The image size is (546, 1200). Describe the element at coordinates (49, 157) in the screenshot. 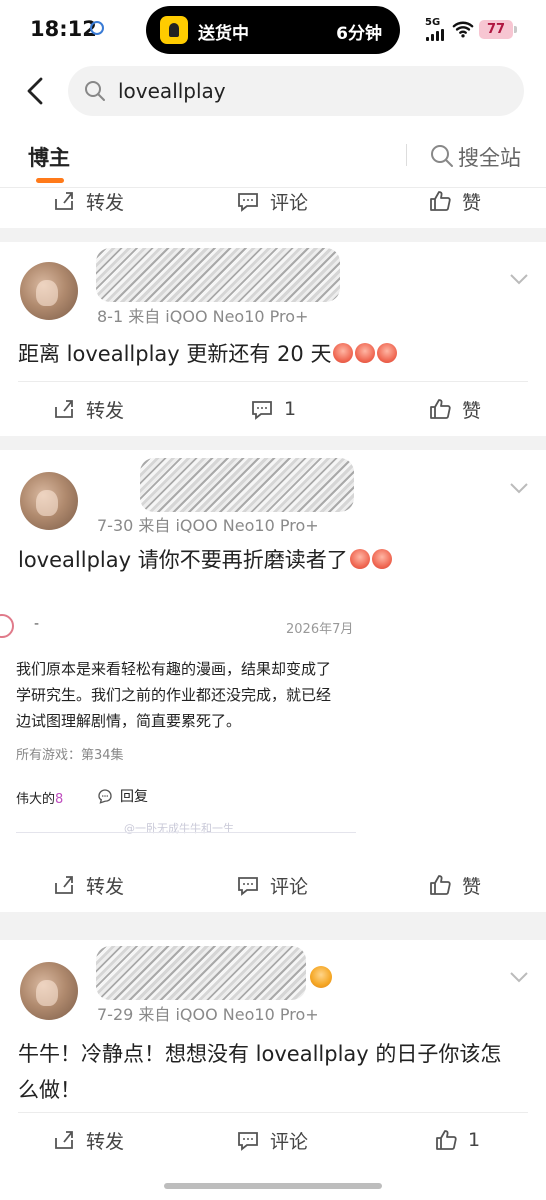

I see `tab-blogger: 博主` at that location.